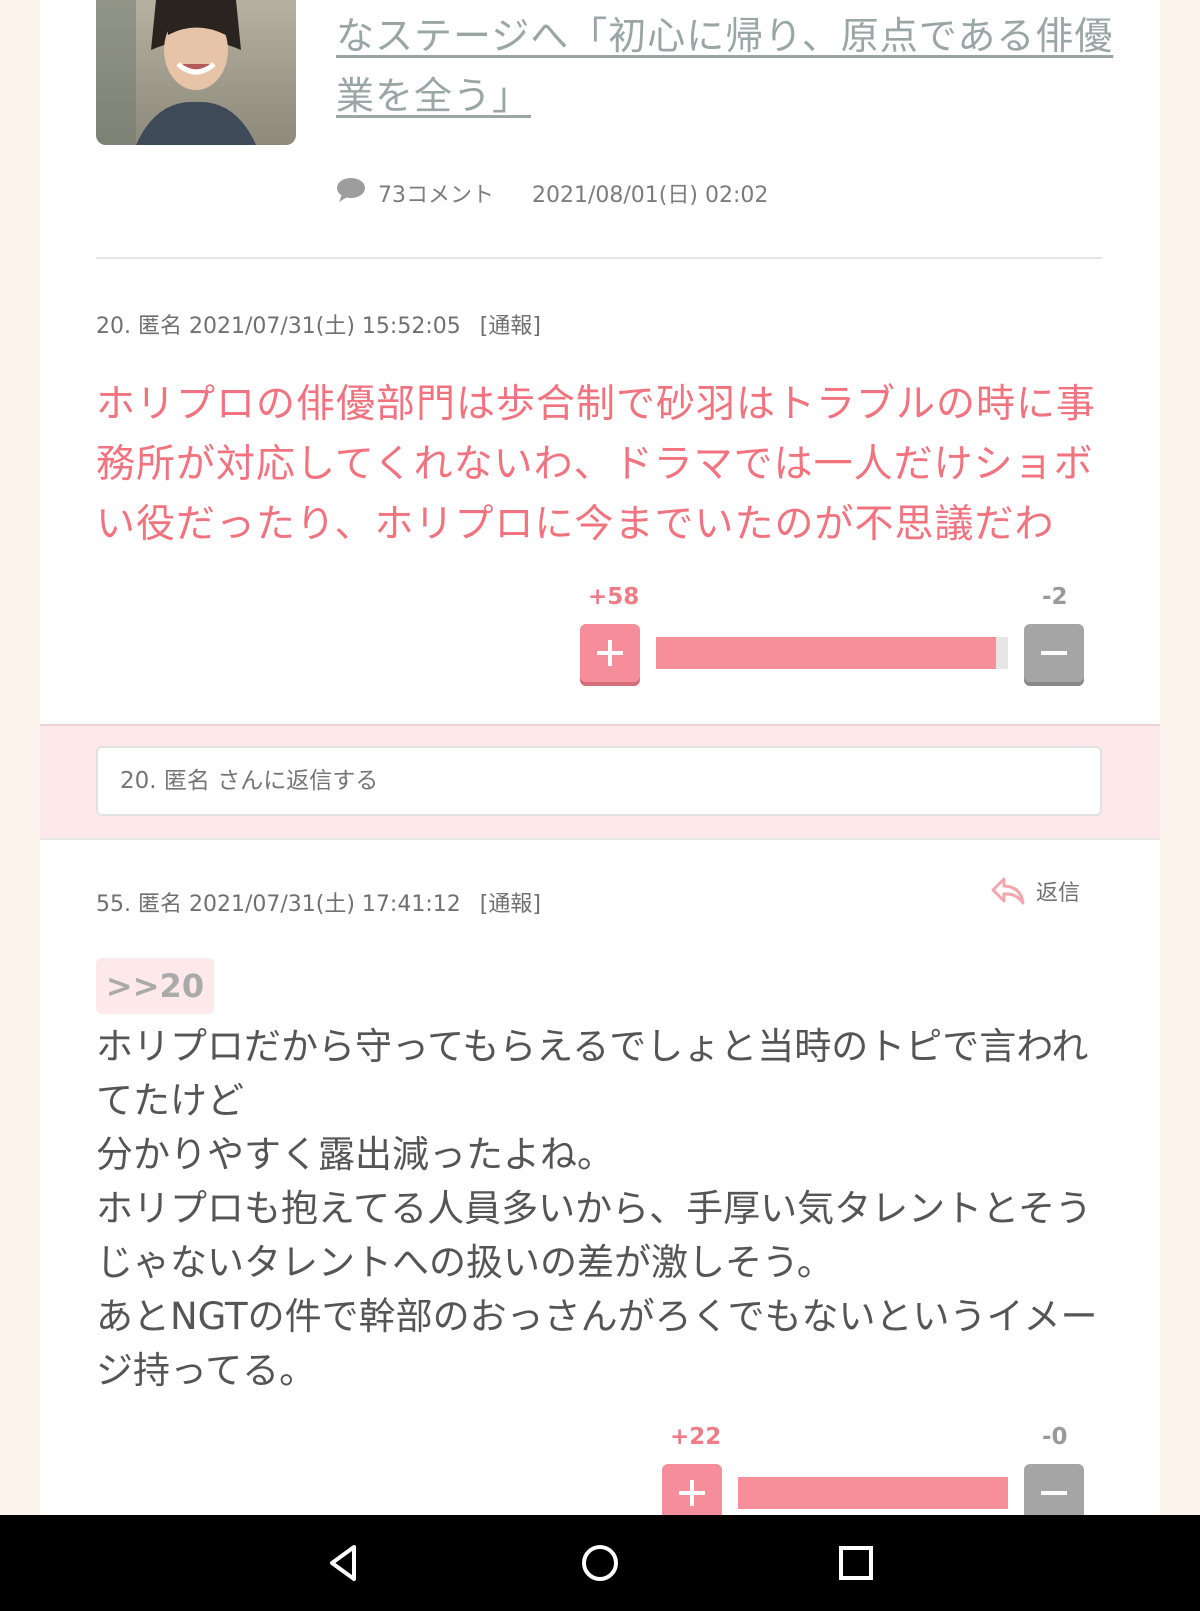 The image size is (1200, 1611). Describe the element at coordinates (196, 72) in the screenshot. I see `article-thumbnail` at that location.